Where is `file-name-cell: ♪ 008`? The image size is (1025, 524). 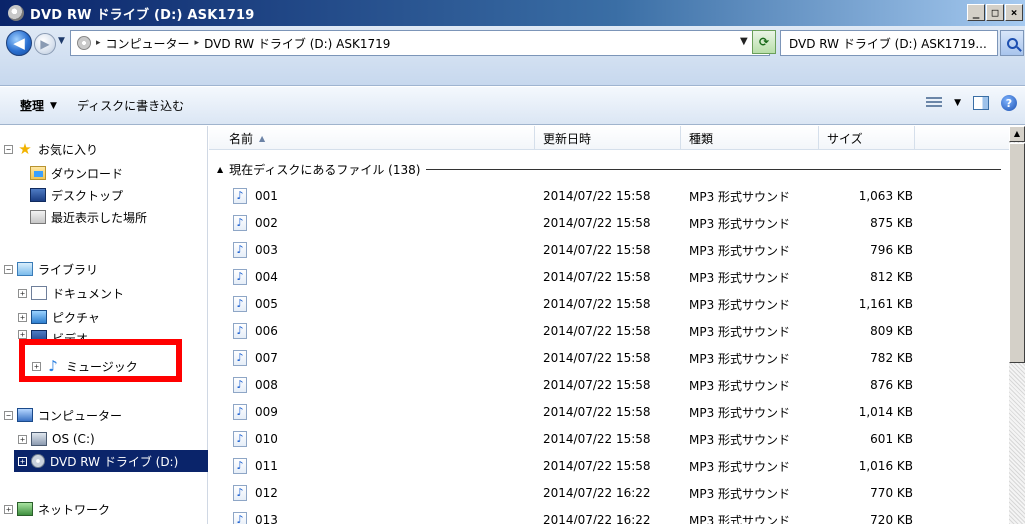
file-name-cell: ♪ 008 is located at coordinates (372, 385).